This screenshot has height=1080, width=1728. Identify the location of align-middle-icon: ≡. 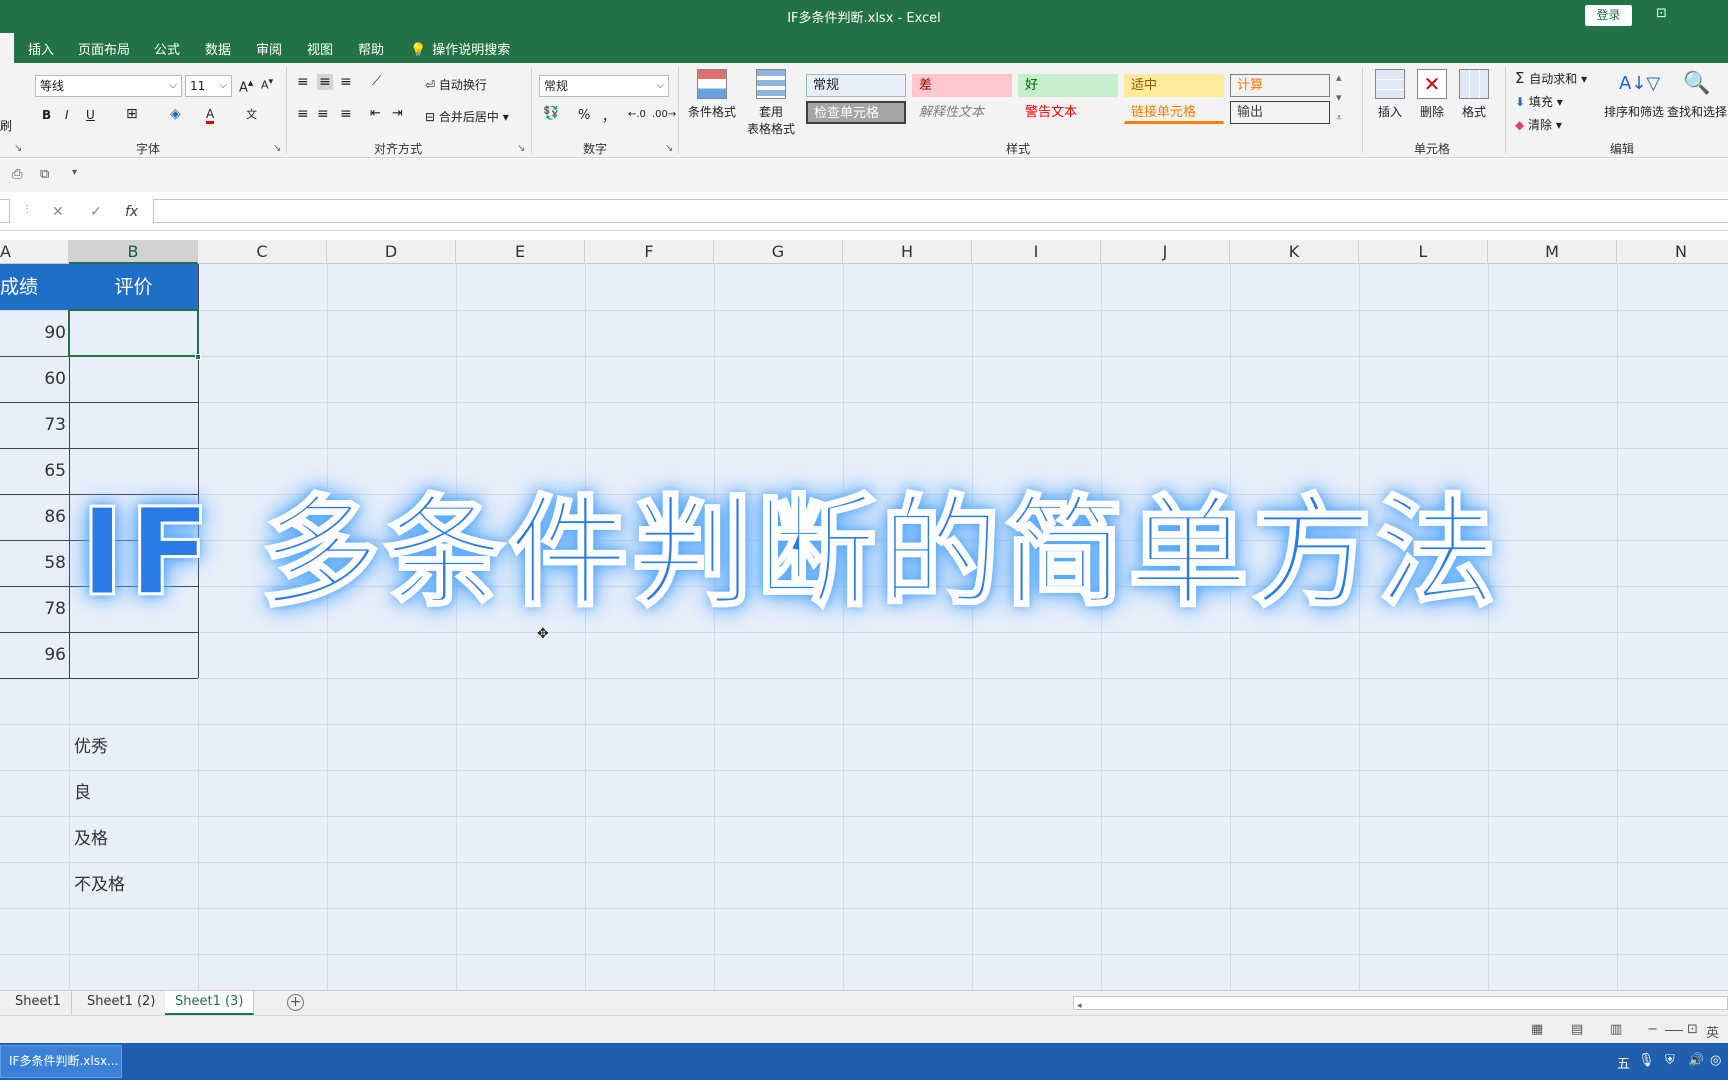
(325, 82).